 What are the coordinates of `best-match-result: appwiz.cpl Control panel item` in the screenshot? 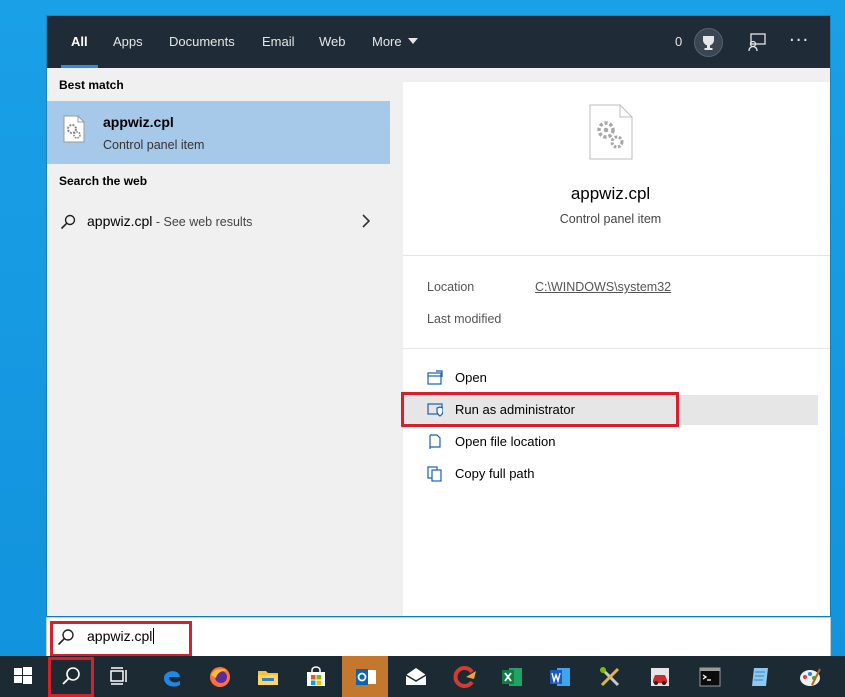 It's located at (218, 132).